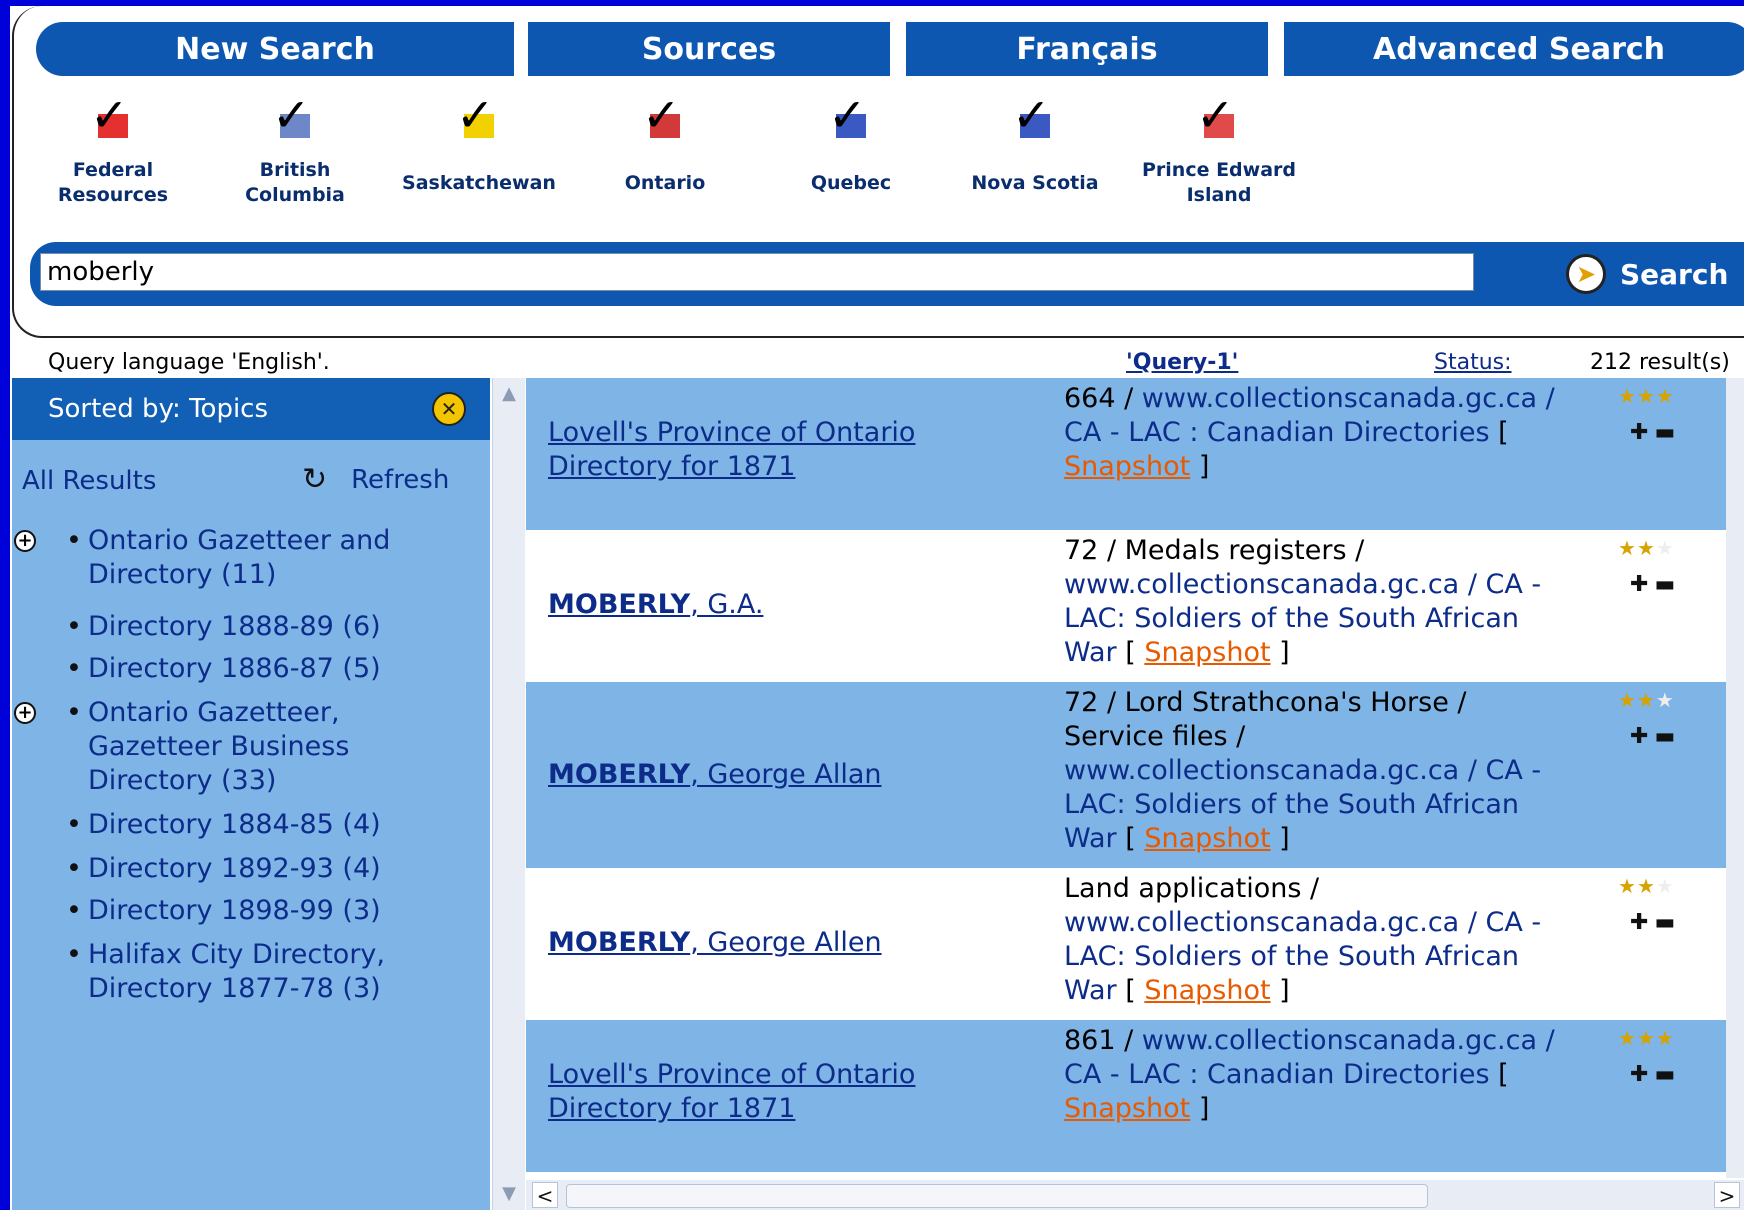 The image size is (1744, 1210). Describe the element at coordinates (545, 1195) in the screenshot. I see `scroll-left-icon: <` at that location.